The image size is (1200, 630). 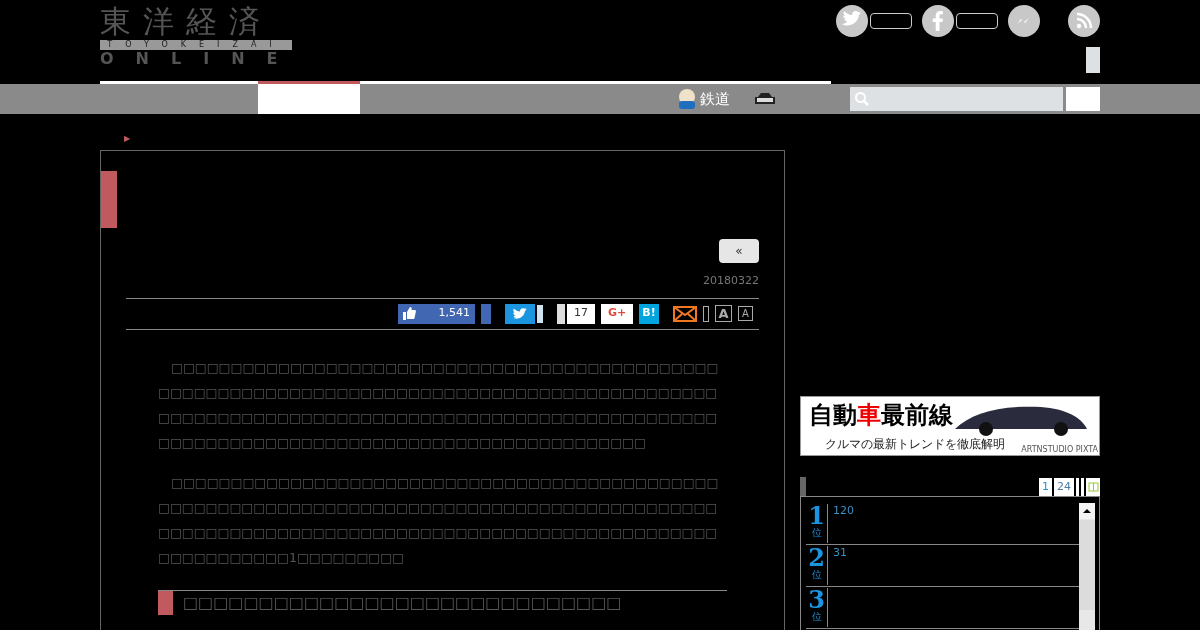 I want to click on rank-number: 3, so click(x=816, y=600).